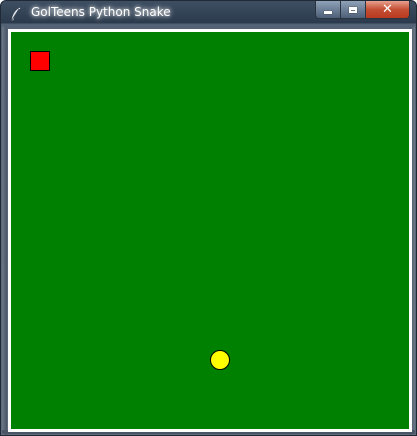 Image resolution: width=417 pixels, height=436 pixels. I want to click on maximize-icon, so click(353, 9).